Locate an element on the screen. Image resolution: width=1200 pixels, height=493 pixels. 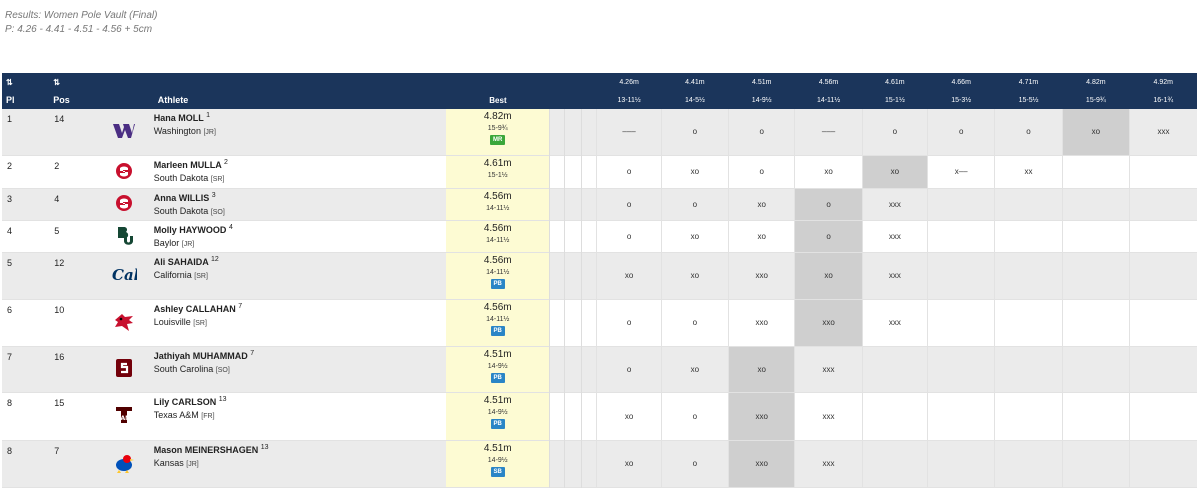
height-col-3: 4.51m is located at coordinates (761, 82).